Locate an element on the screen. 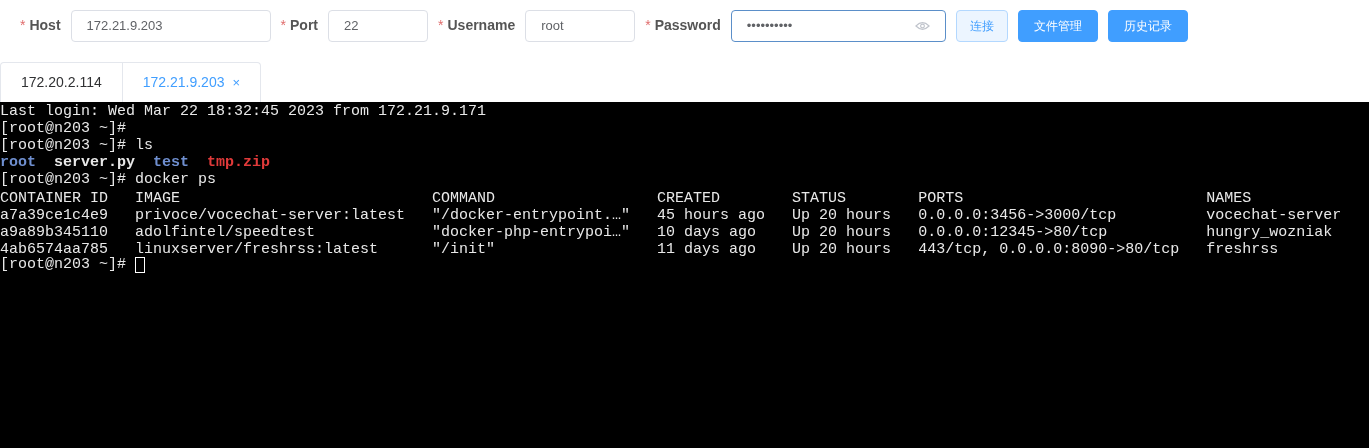 This screenshot has height=448, width=1369. file-name: root is located at coordinates (18, 162).